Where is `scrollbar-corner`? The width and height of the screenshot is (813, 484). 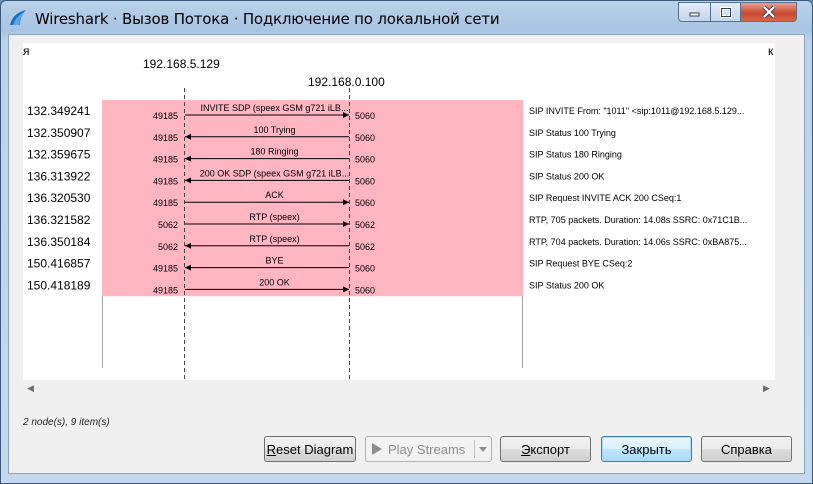 scrollbar-corner is located at coordinates (783, 388).